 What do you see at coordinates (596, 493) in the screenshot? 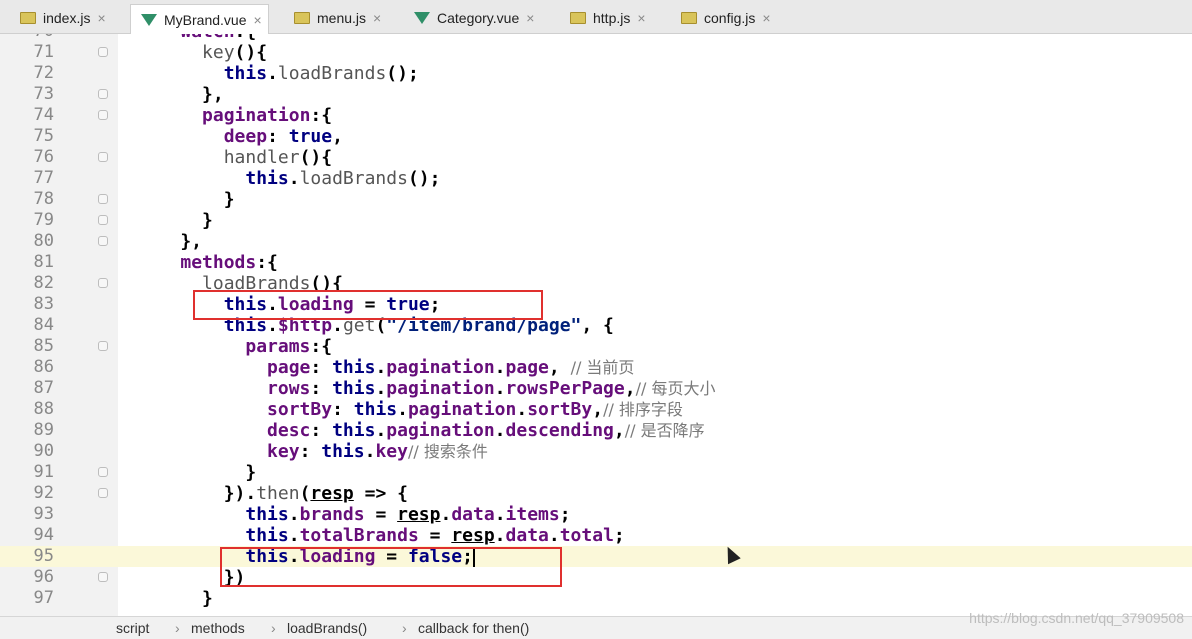
I see `code-line: 92 }).then(resp => {` at bounding box center [596, 493].